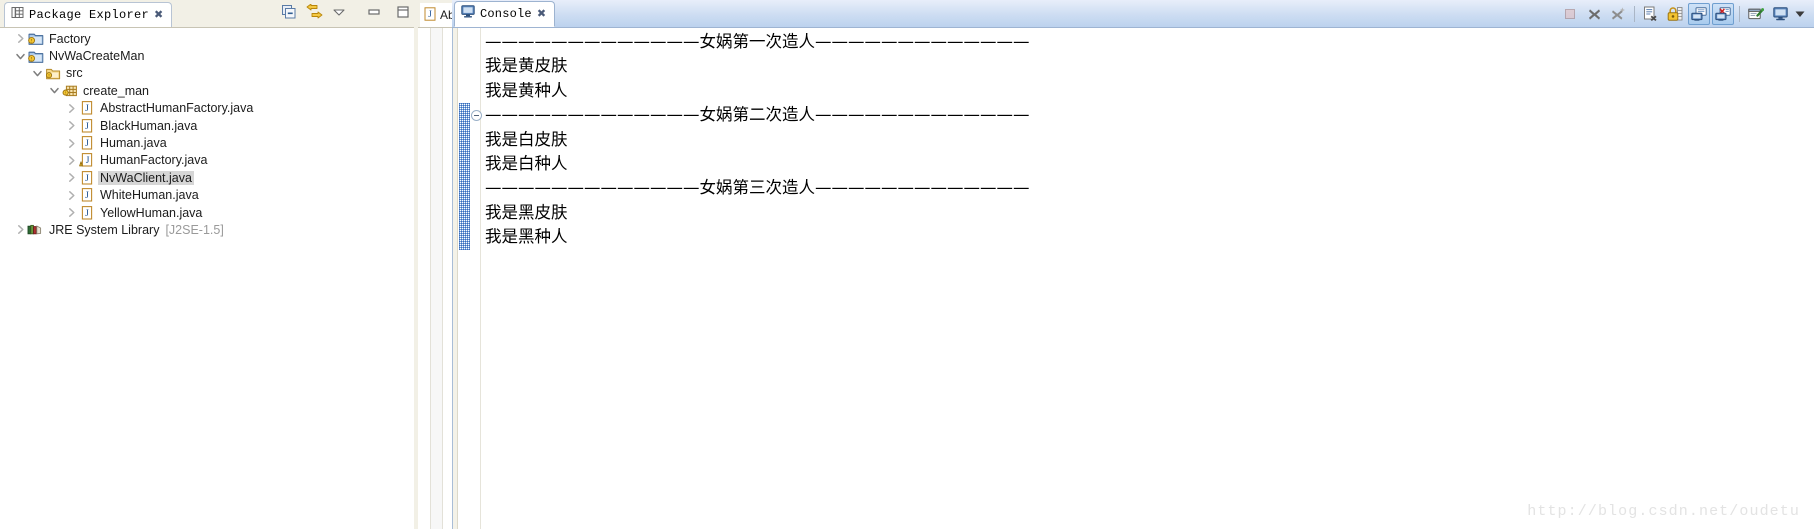 This screenshot has height=529, width=1814. I want to click on editor-tabbar: J Ab, so click(435, 14).